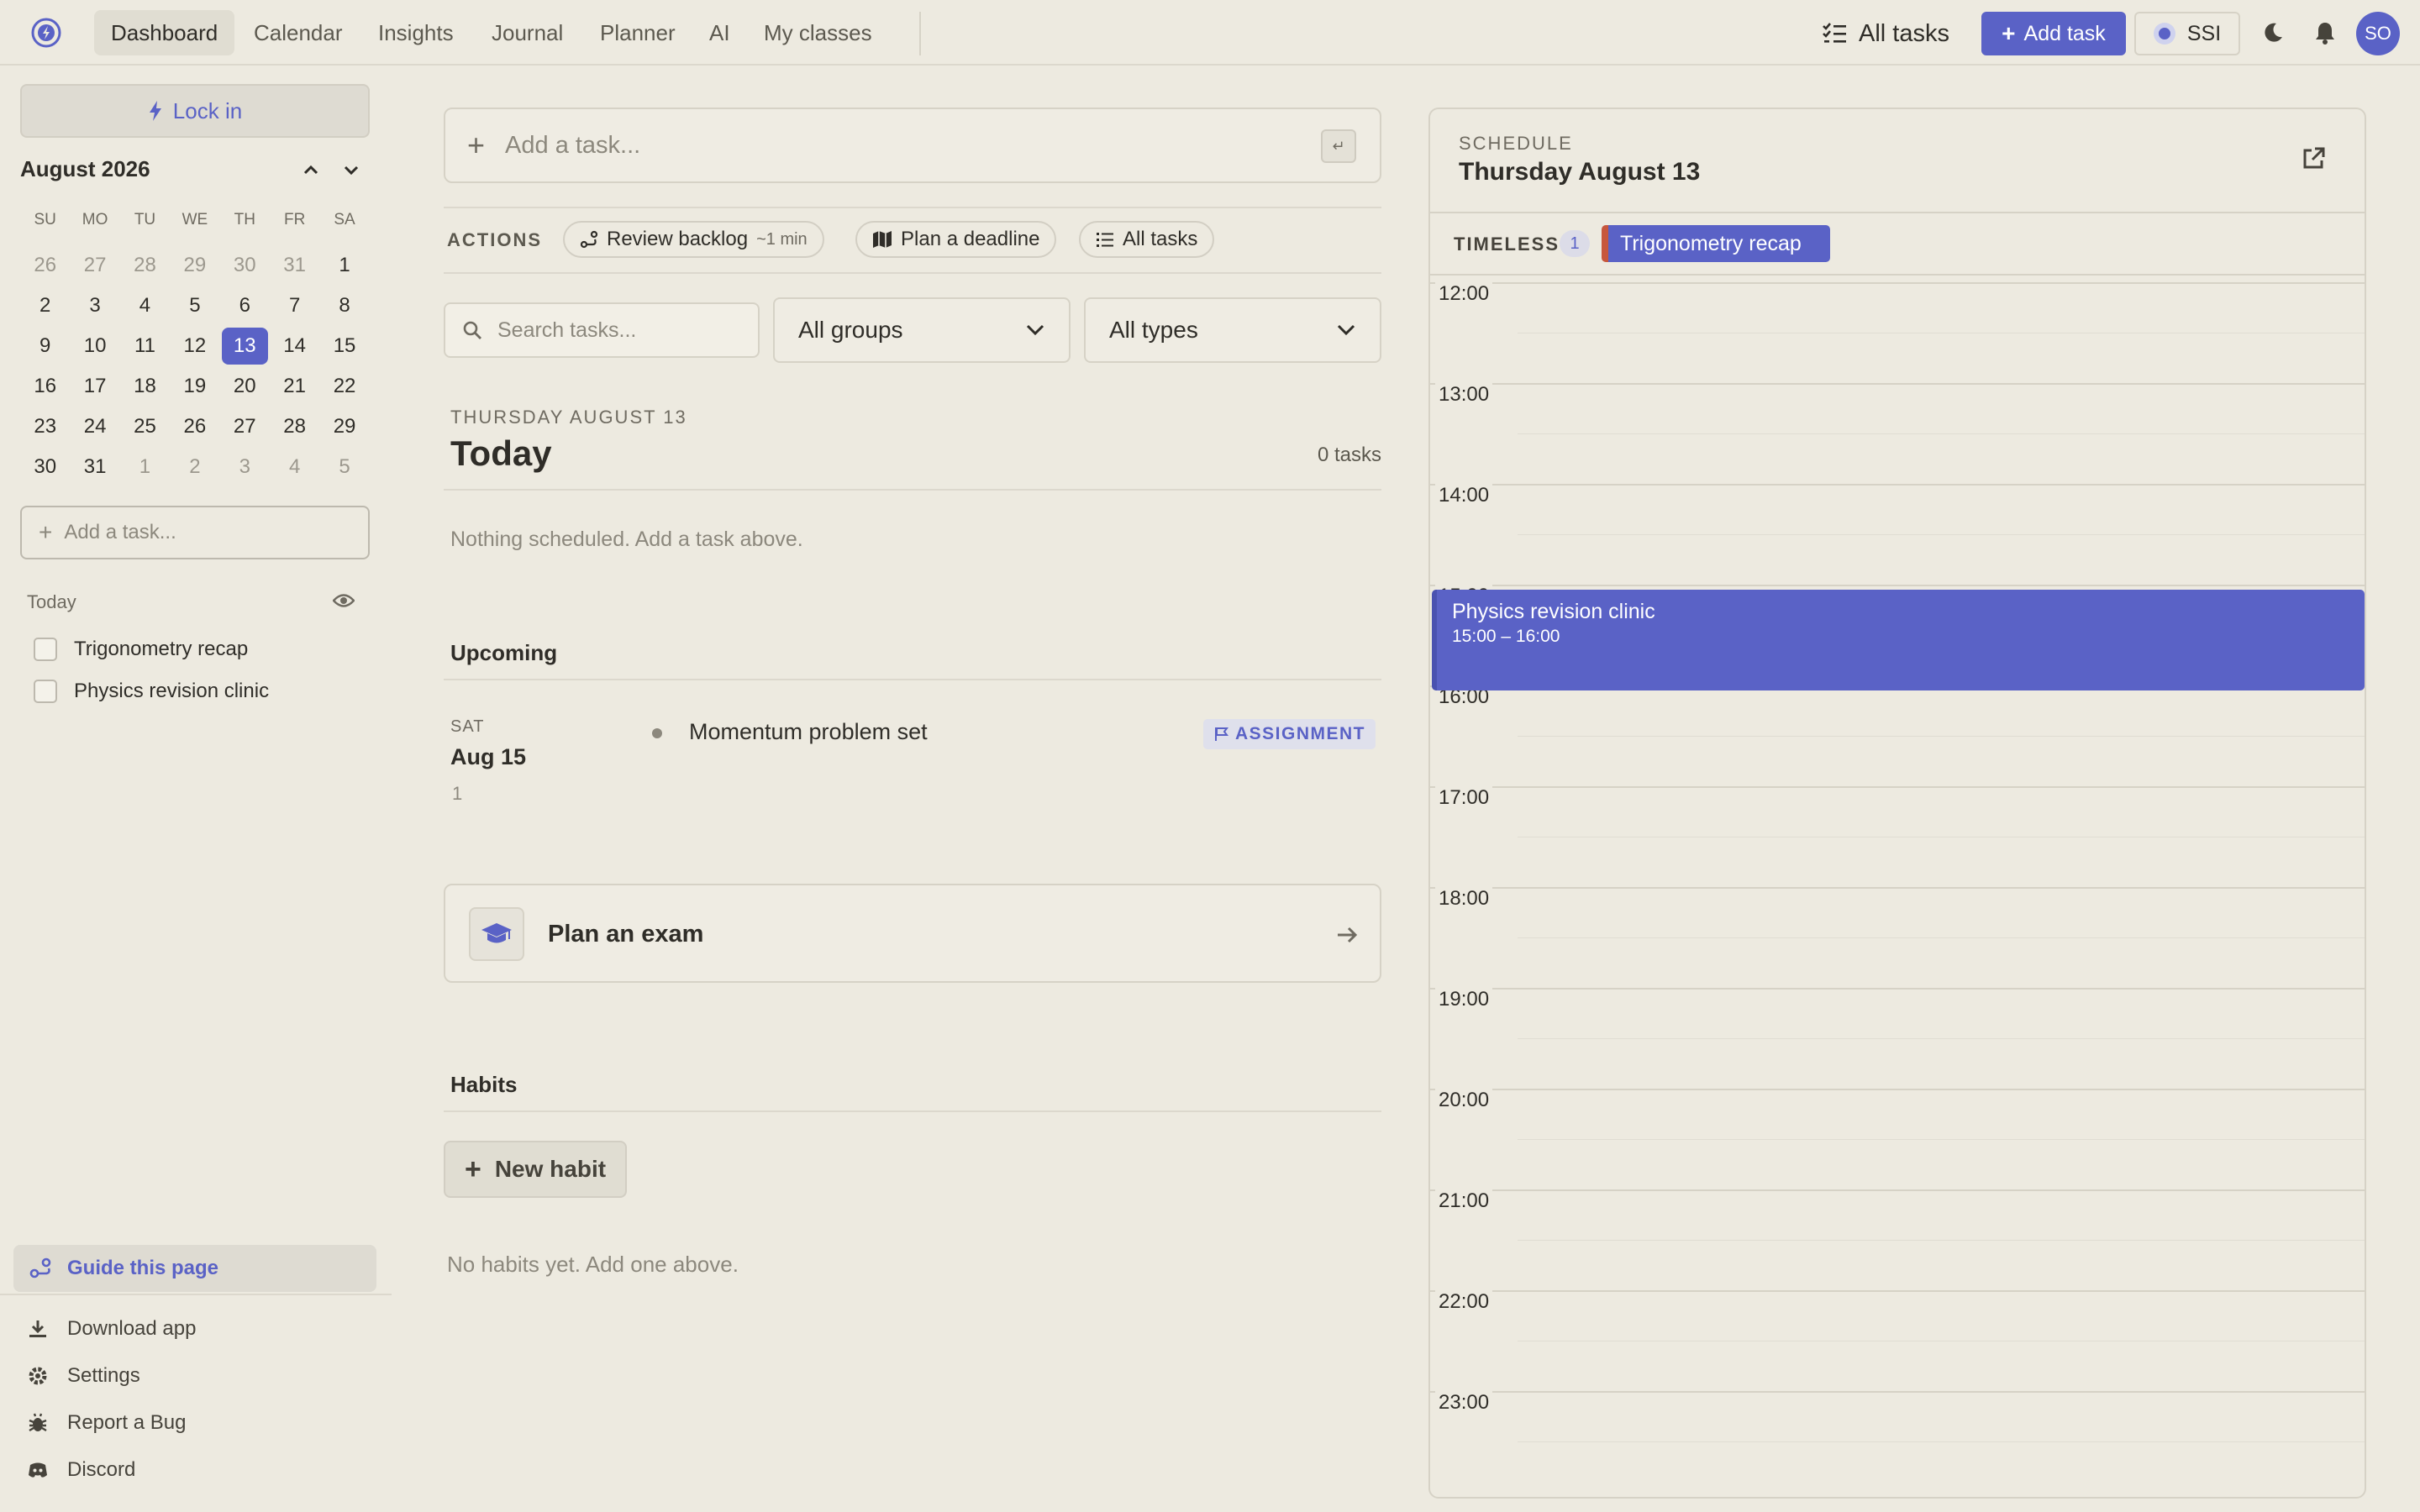 The width and height of the screenshot is (2420, 1512). What do you see at coordinates (1898, 1139) in the screenshot?
I see `hour-row: 20:00` at bounding box center [1898, 1139].